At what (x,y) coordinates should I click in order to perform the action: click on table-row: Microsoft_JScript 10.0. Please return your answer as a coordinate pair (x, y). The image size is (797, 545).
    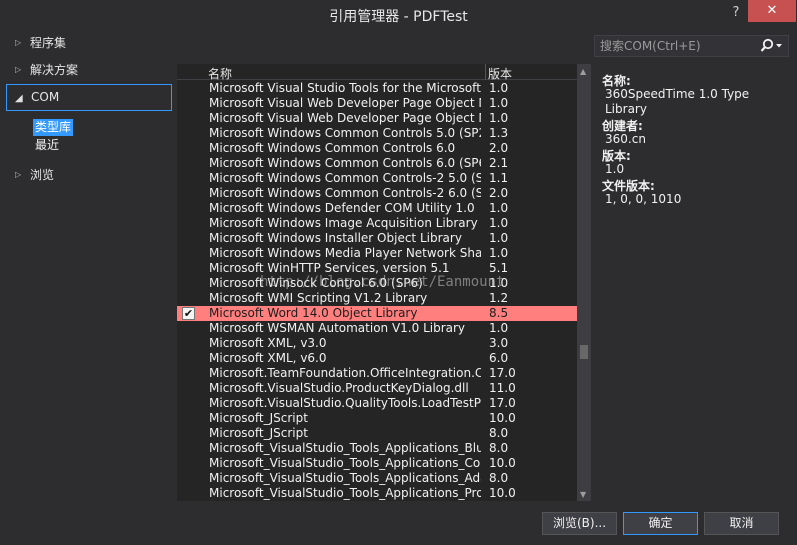
    Looking at the image, I should click on (377, 418).